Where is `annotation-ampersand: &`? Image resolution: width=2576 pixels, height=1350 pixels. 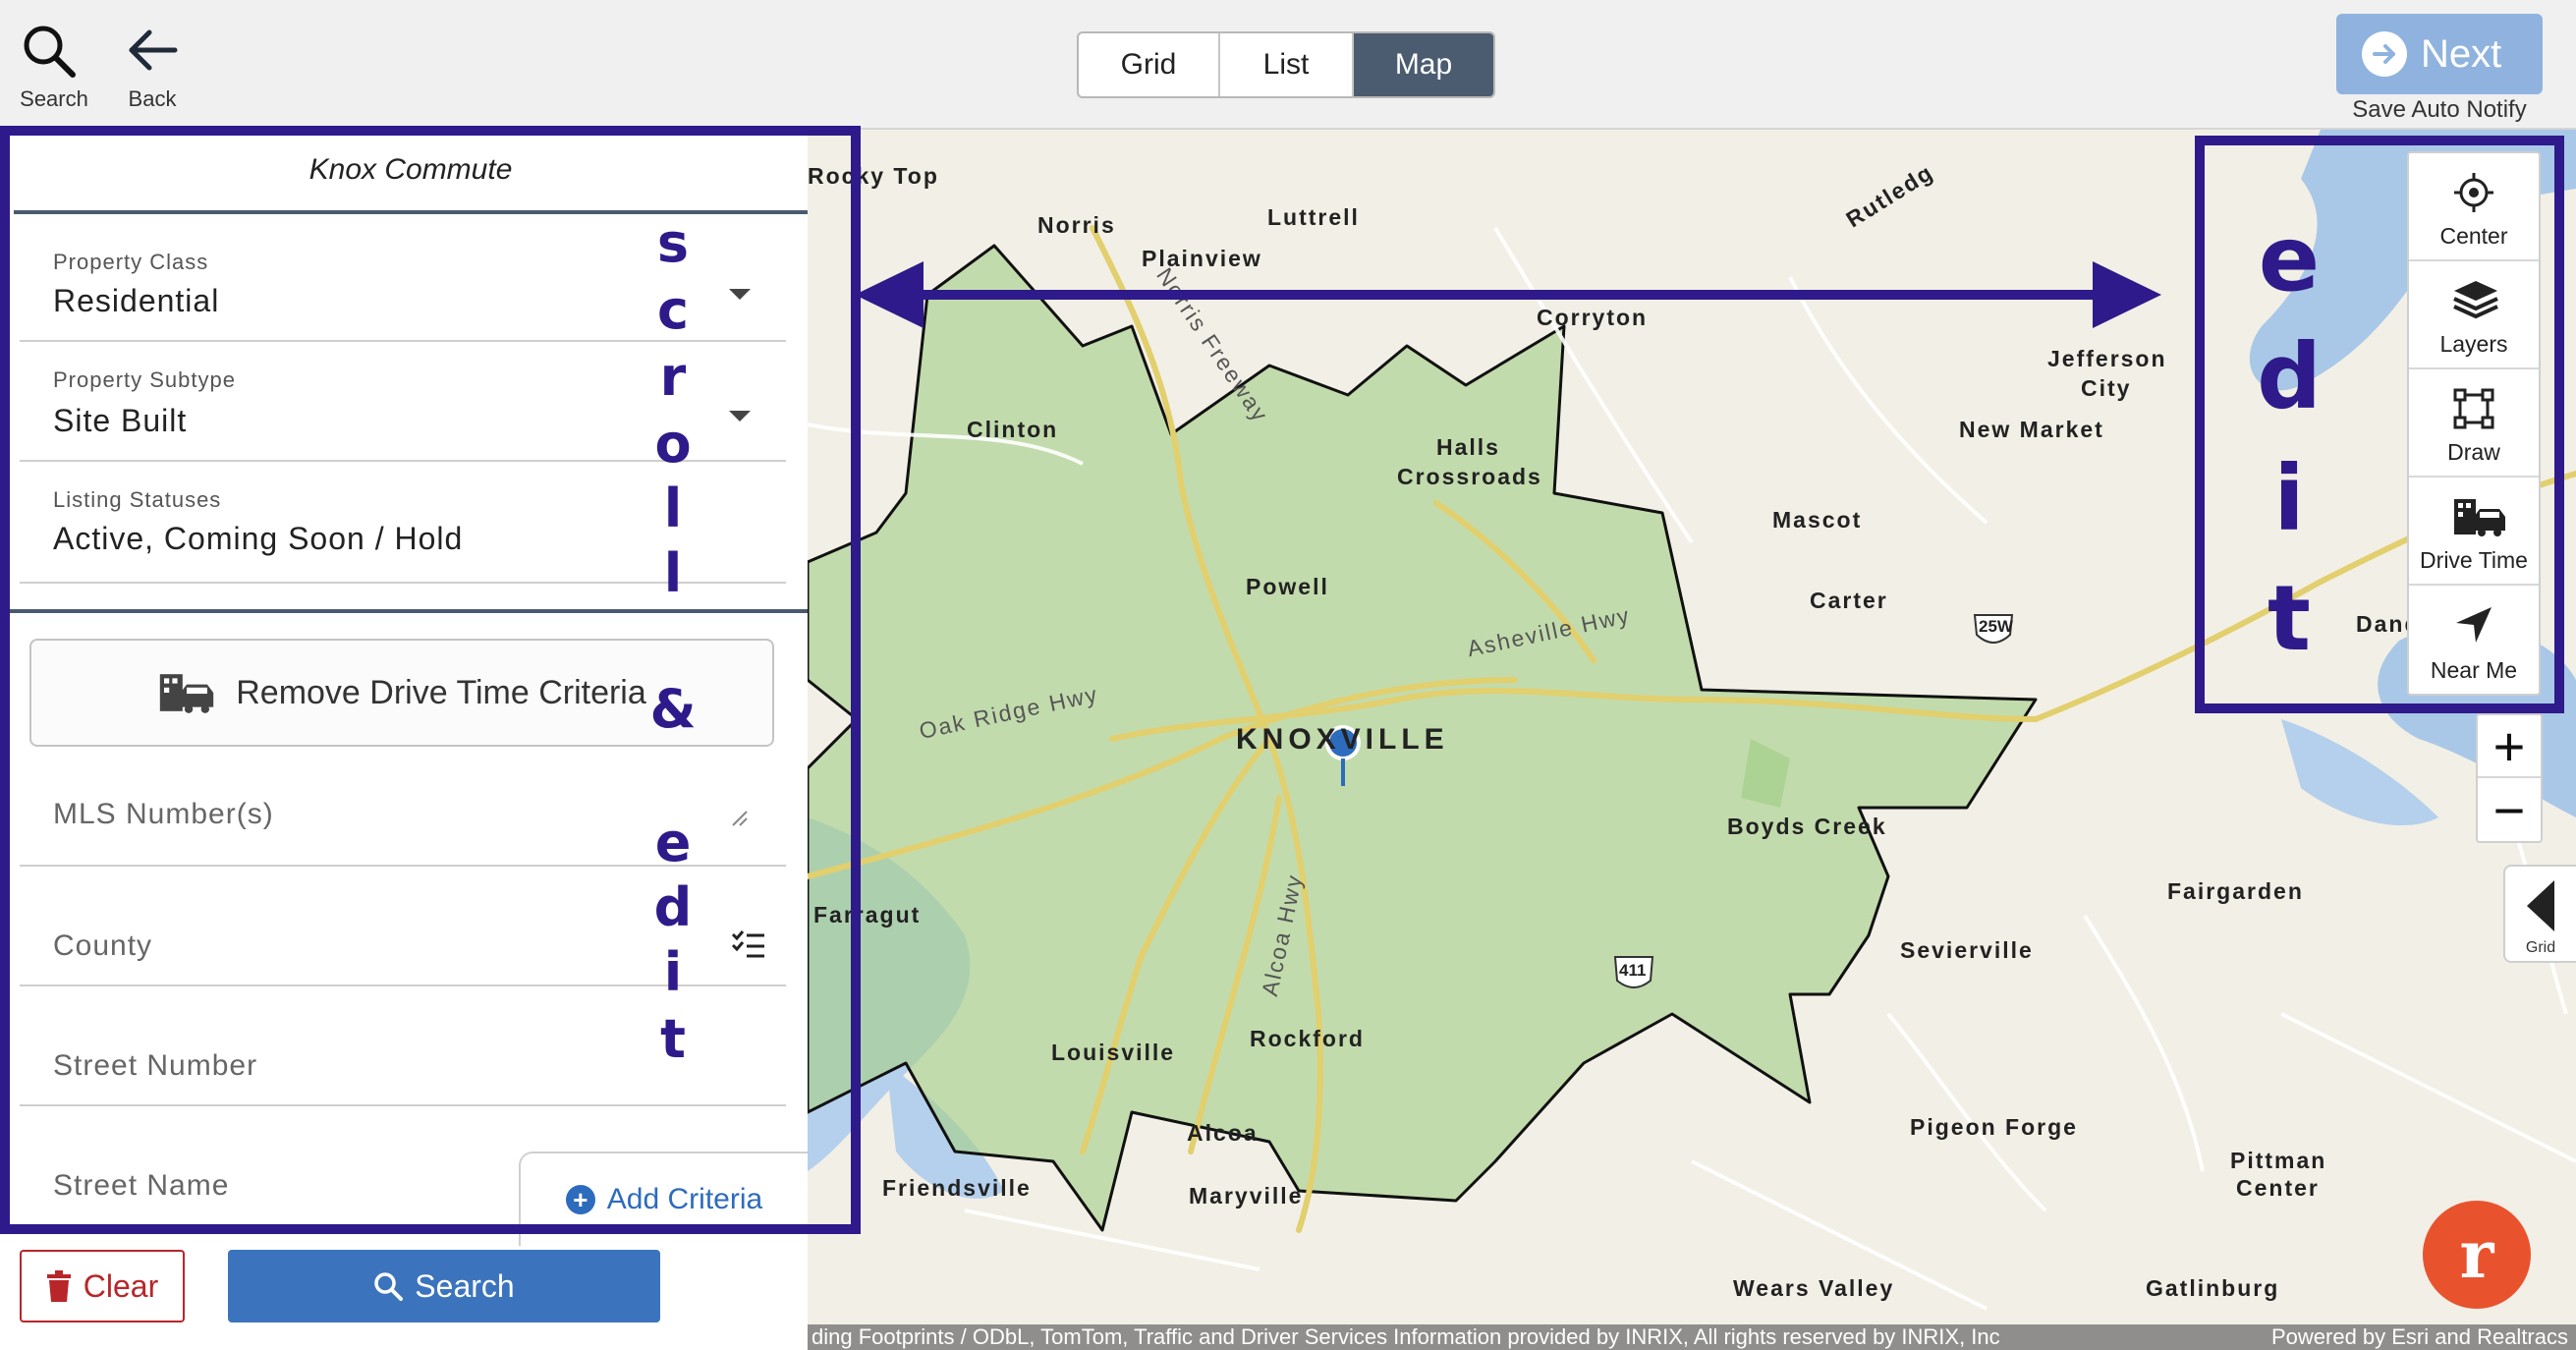
annotation-ampersand: & is located at coordinates (673, 709).